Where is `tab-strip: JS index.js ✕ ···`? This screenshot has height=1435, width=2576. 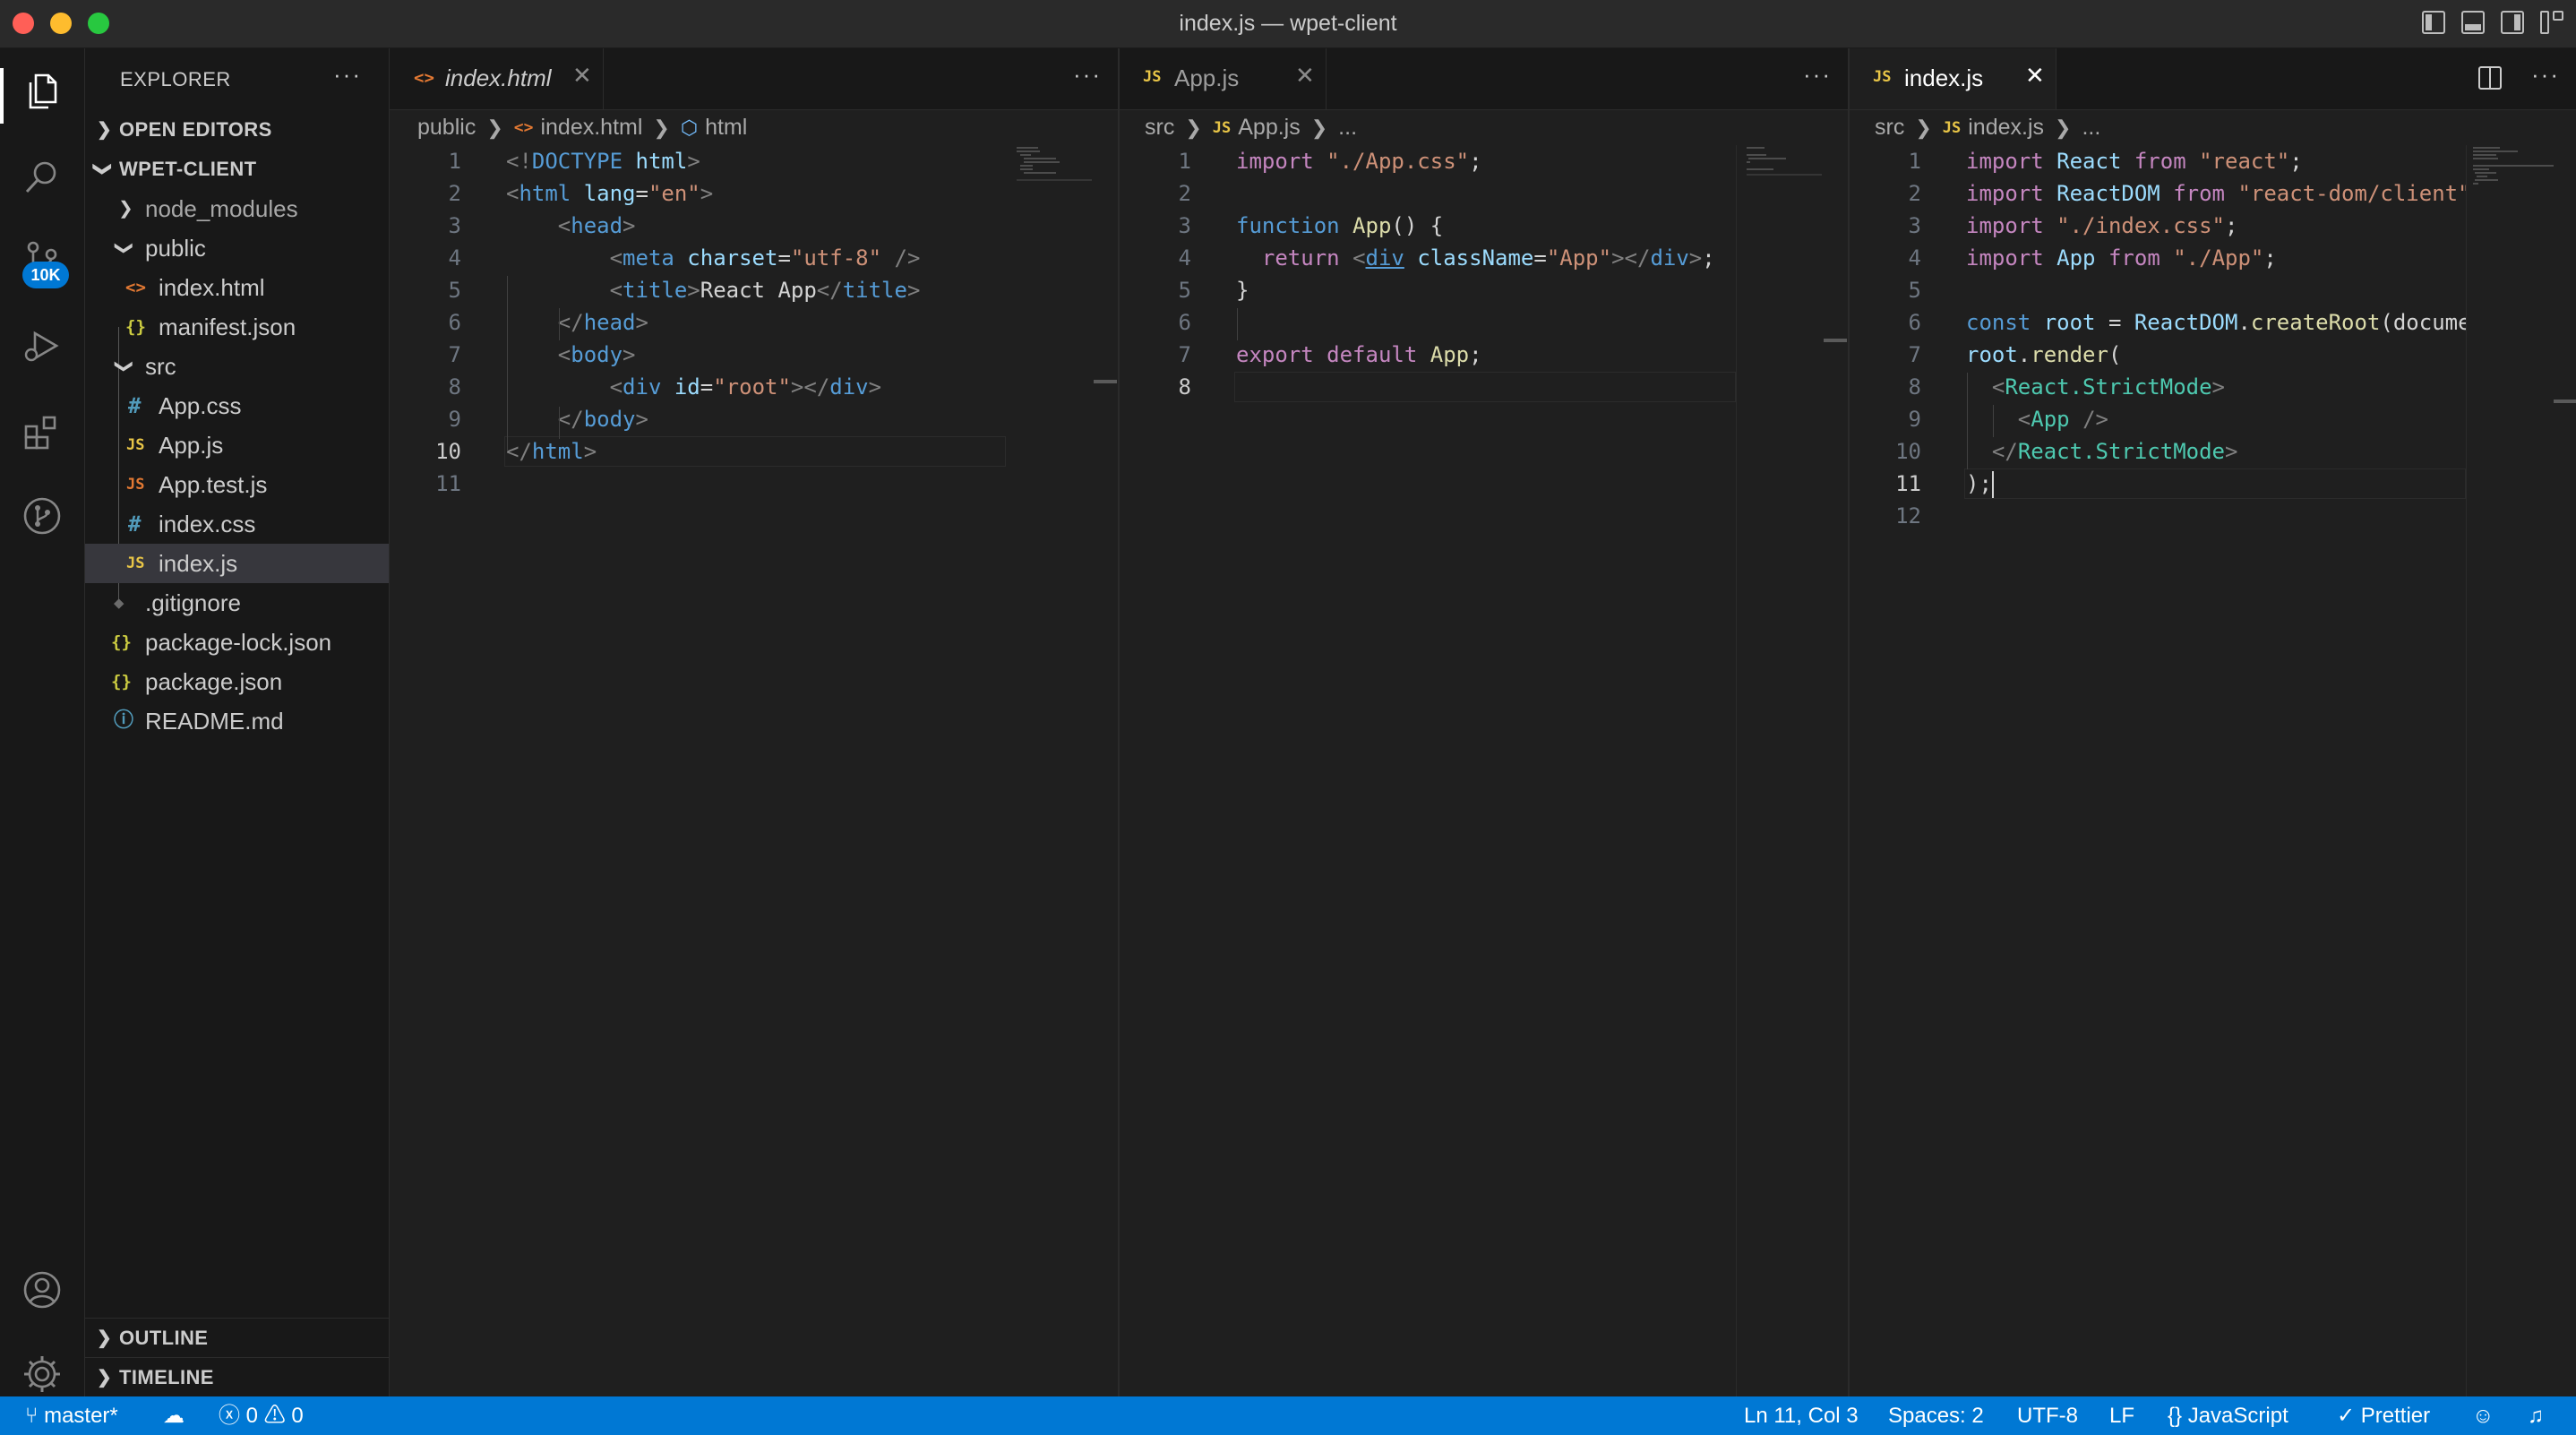
tab-strip: JS index.js ✕ ··· is located at coordinates (2213, 79).